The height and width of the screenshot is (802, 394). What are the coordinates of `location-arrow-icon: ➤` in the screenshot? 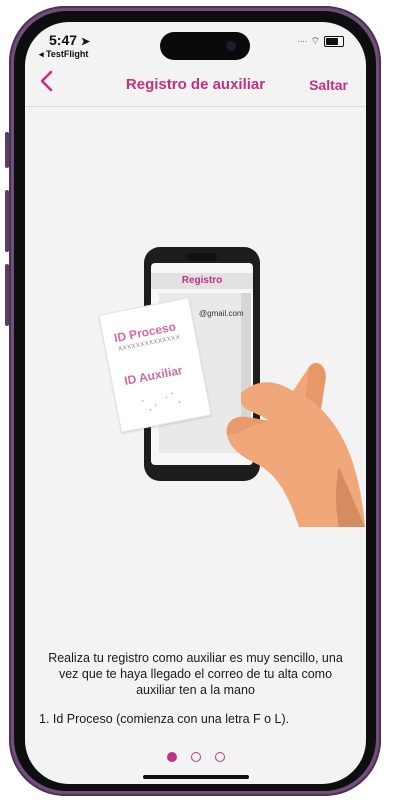 It's located at (85, 42).